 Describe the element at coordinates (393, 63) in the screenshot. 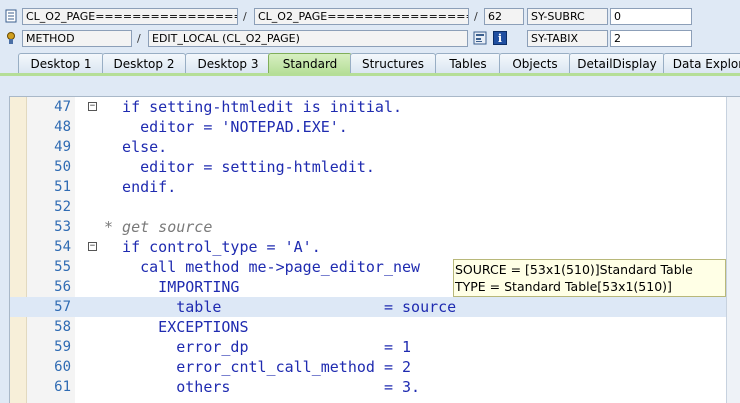

I see `tab-structures: Structures` at that location.